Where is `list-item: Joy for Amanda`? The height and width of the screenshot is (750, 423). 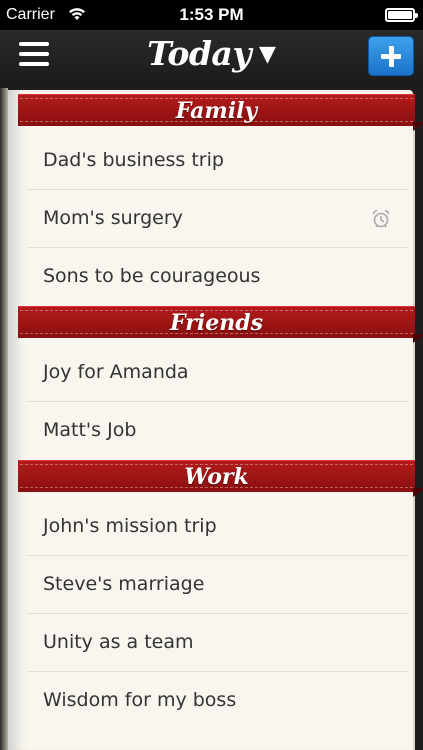
list-item: Joy for Amanda is located at coordinates (218, 373).